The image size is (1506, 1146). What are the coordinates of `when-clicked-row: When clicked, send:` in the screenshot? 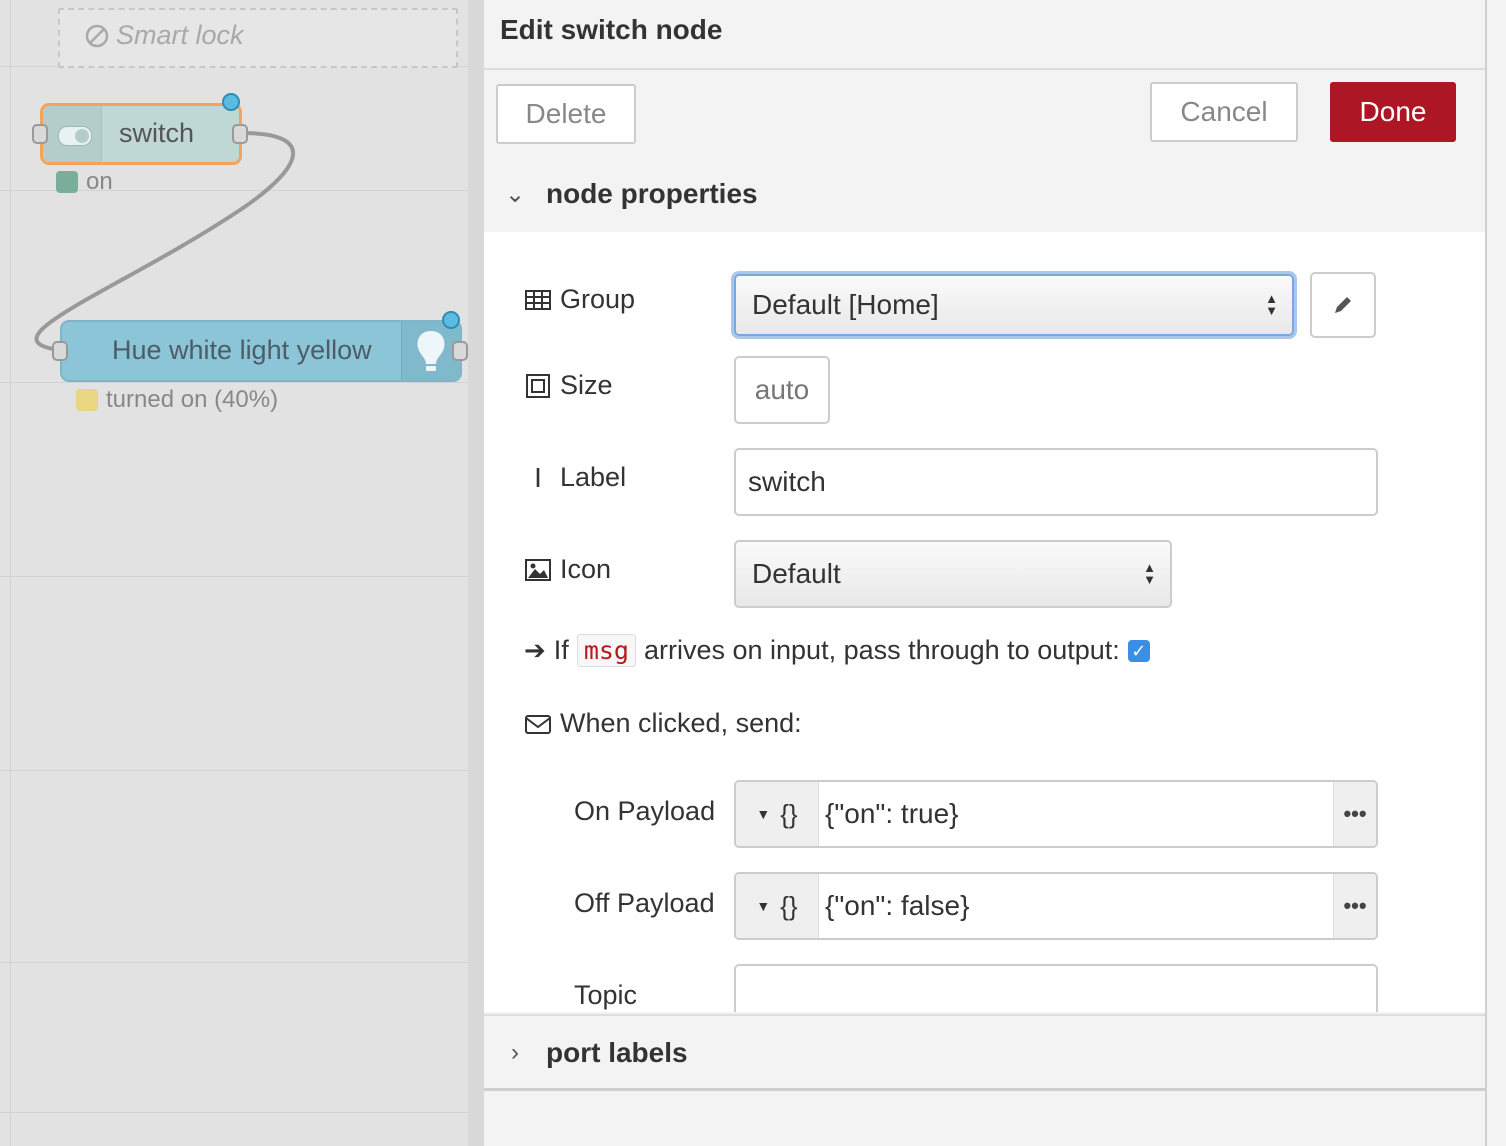 It's located at (663, 723).